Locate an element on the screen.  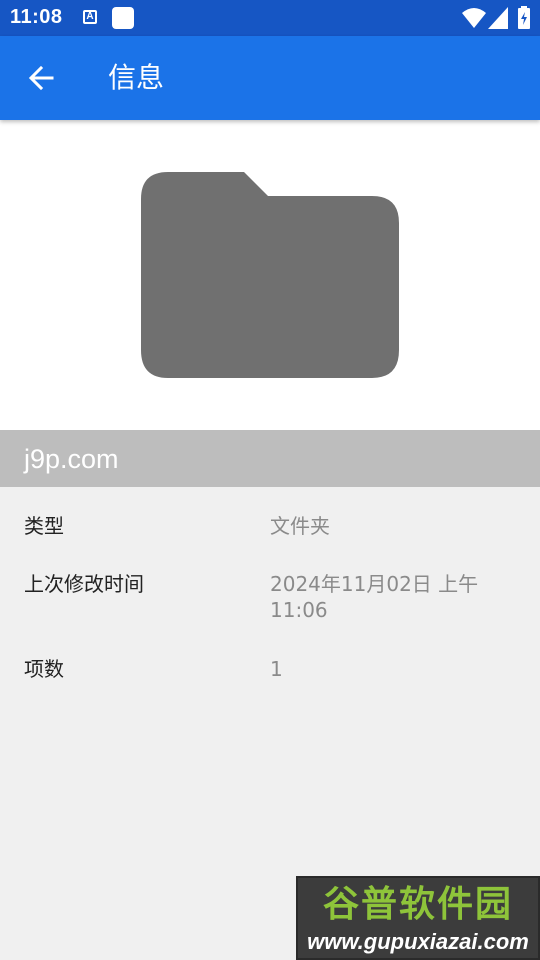
status-bar: 11:08 A is located at coordinates (270, 18).